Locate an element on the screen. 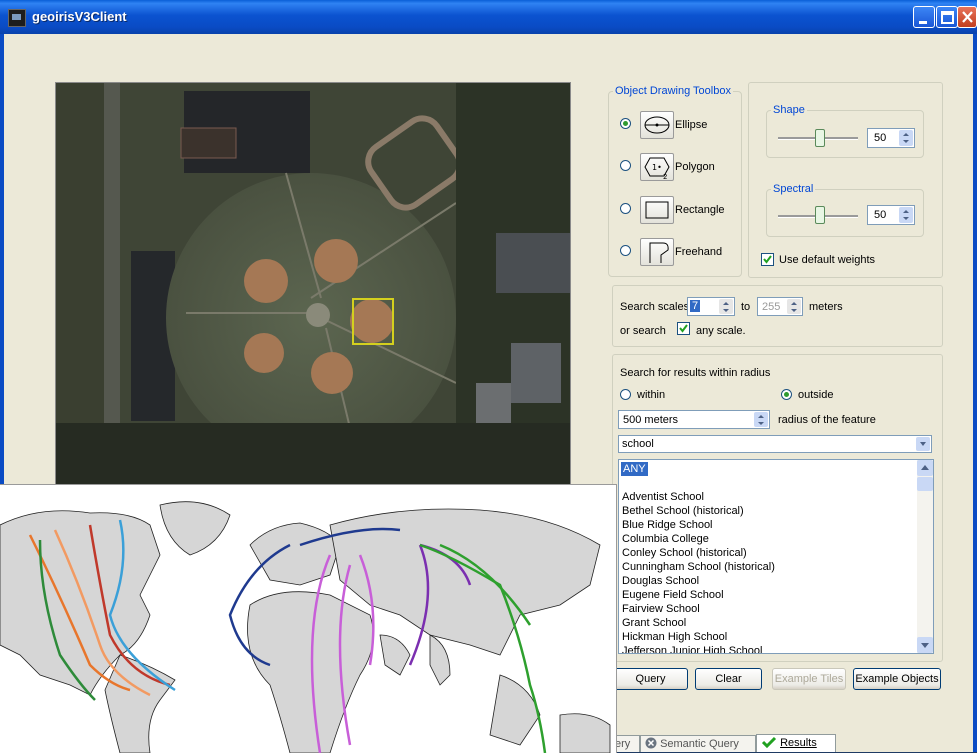 The width and height of the screenshot is (977, 753). tab-results-label: Results is located at coordinates (798, 743).